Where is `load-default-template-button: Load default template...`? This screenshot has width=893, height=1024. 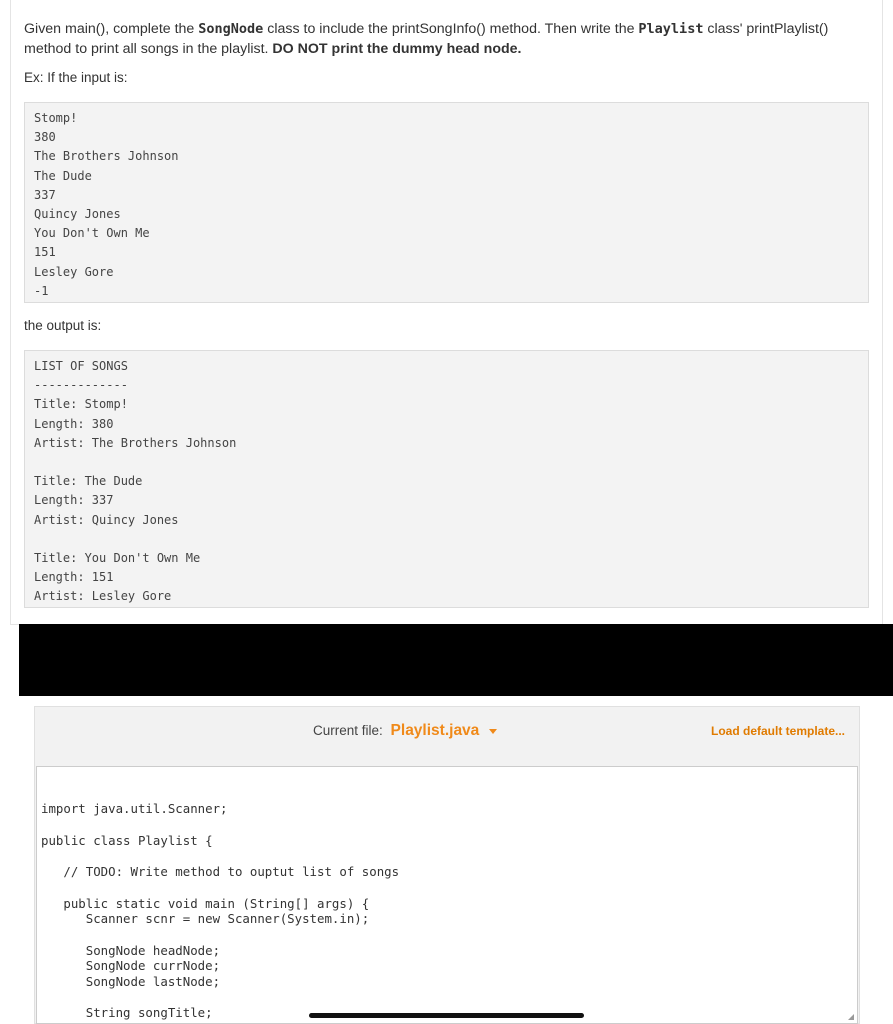 load-default-template-button: Load default template... is located at coordinates (778, 731).